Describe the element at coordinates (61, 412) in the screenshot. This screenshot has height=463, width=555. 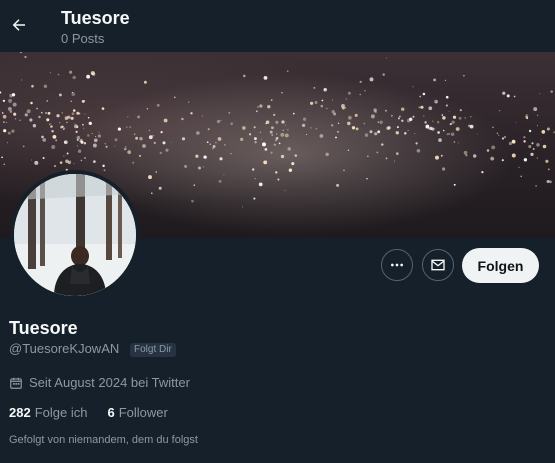
I see `following-label: Folge ich` at that location.